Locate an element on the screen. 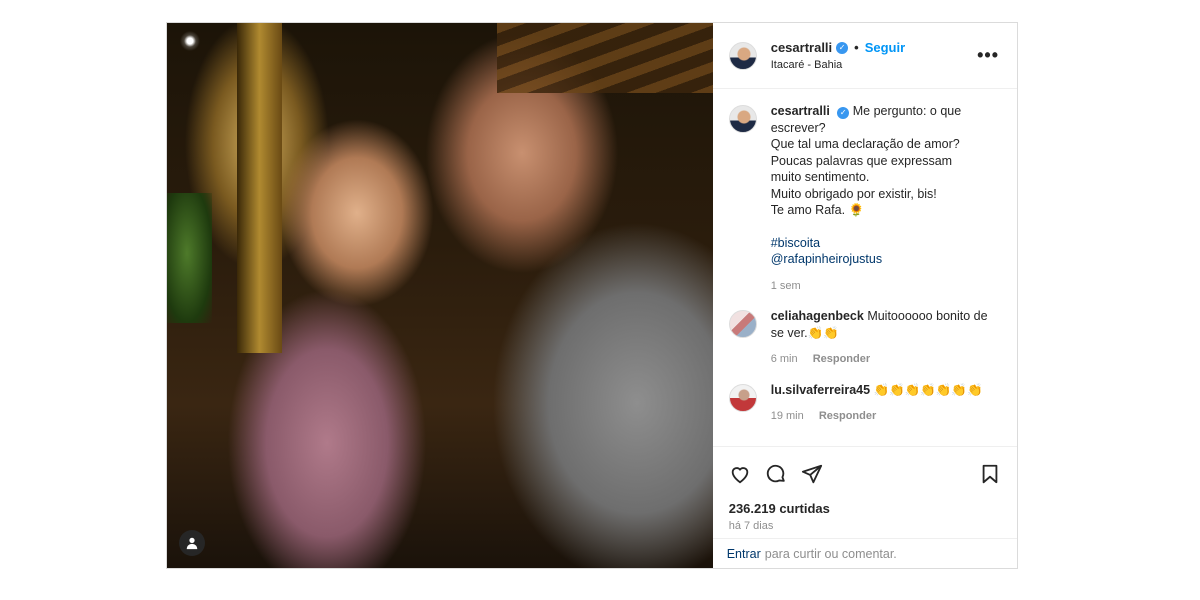 The width and height of the screenshot is (1200, 600). caption-line: Muito obrigado por existir, bis! is located at coordinates (853, 193).